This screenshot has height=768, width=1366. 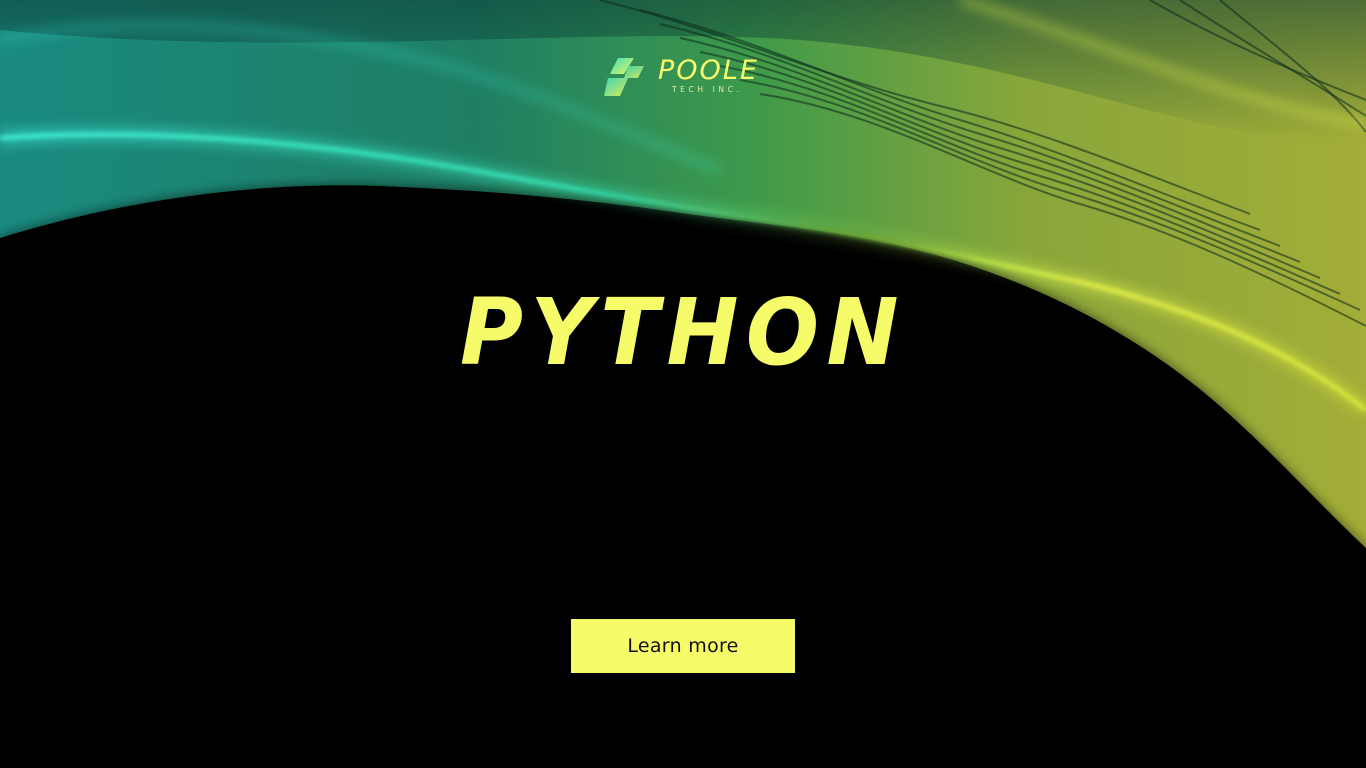 I want to click on brand-logo: POOLE TECH INC., so click(x=684, y=77).